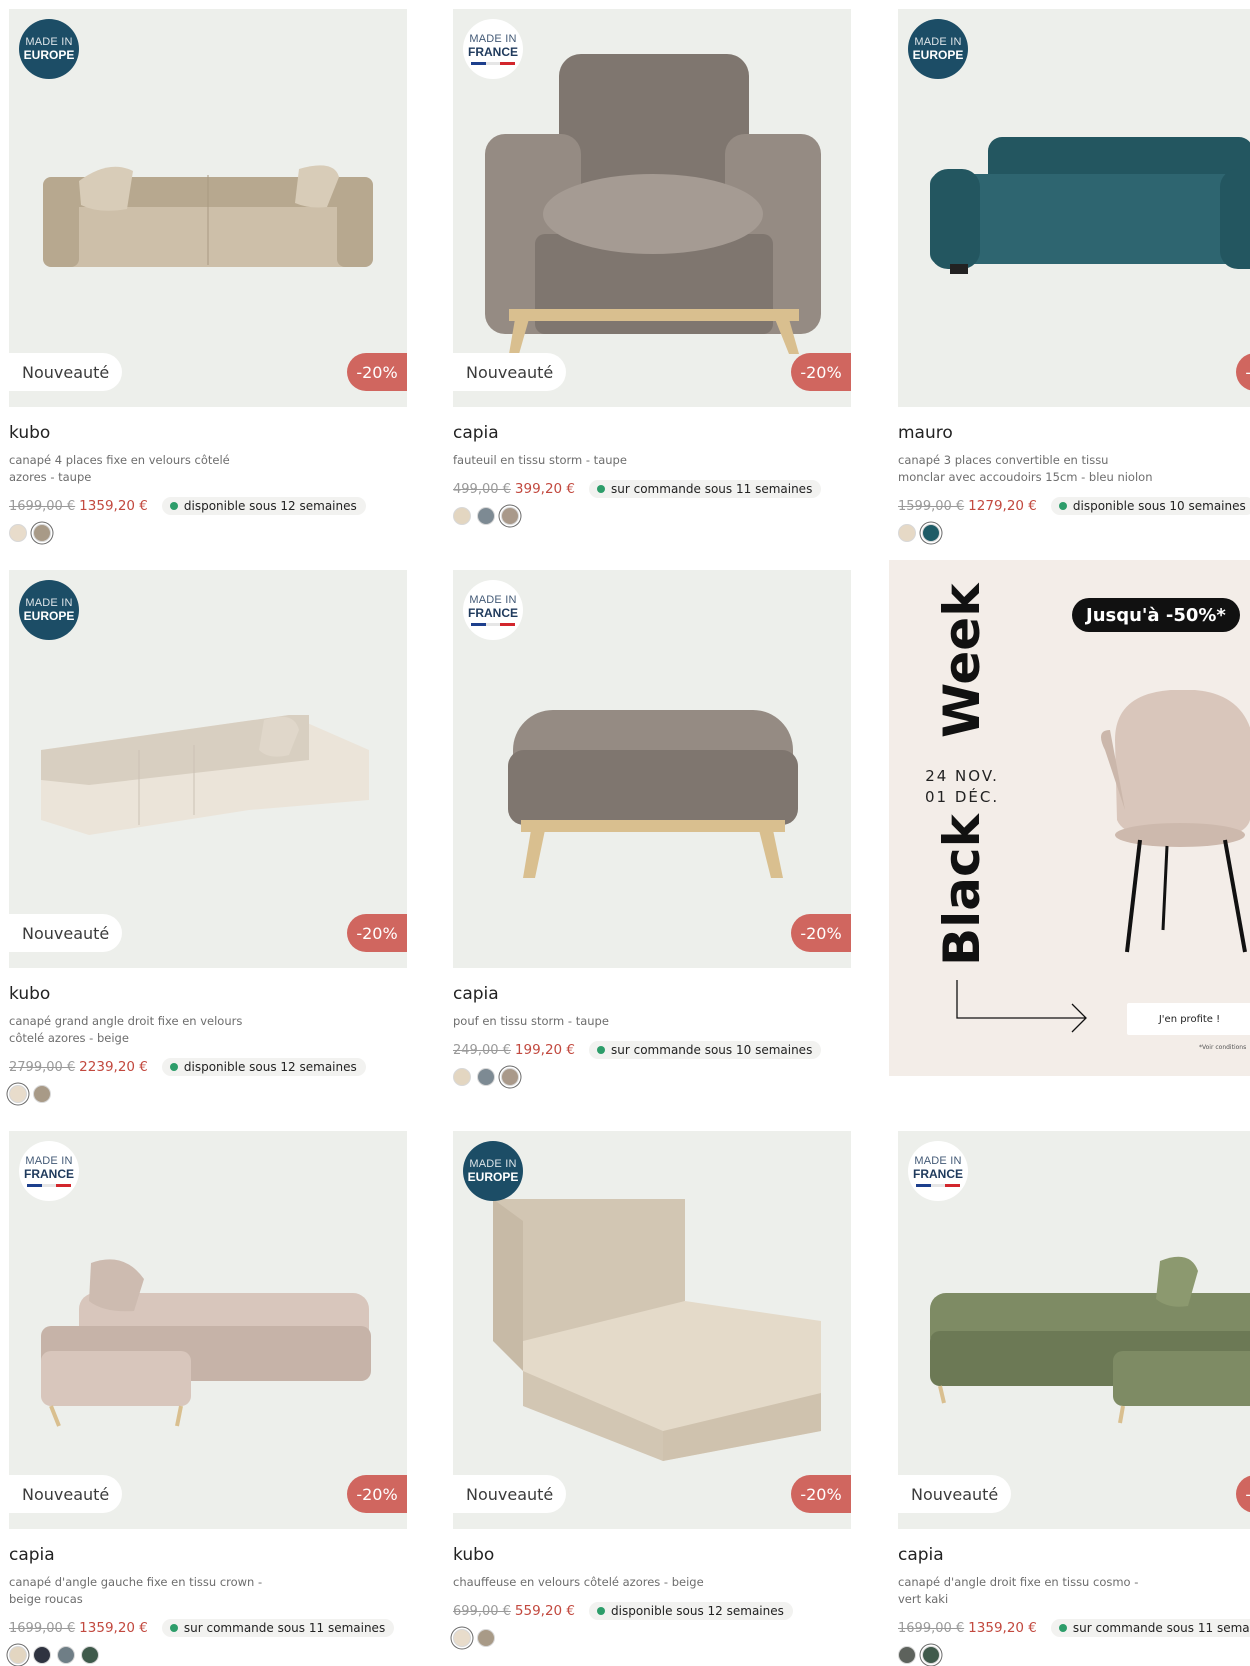  I want to click on old-price: 1699,00 €, so click(931, 1628).